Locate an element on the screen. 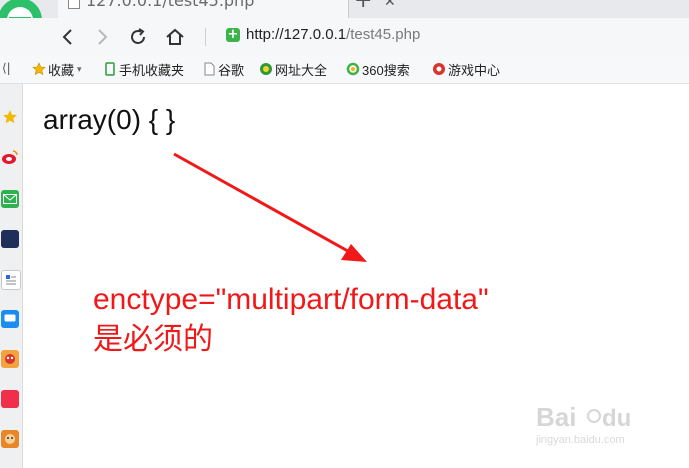 The image size is (689, 468). reload-button is located at coordinates (138, 37).